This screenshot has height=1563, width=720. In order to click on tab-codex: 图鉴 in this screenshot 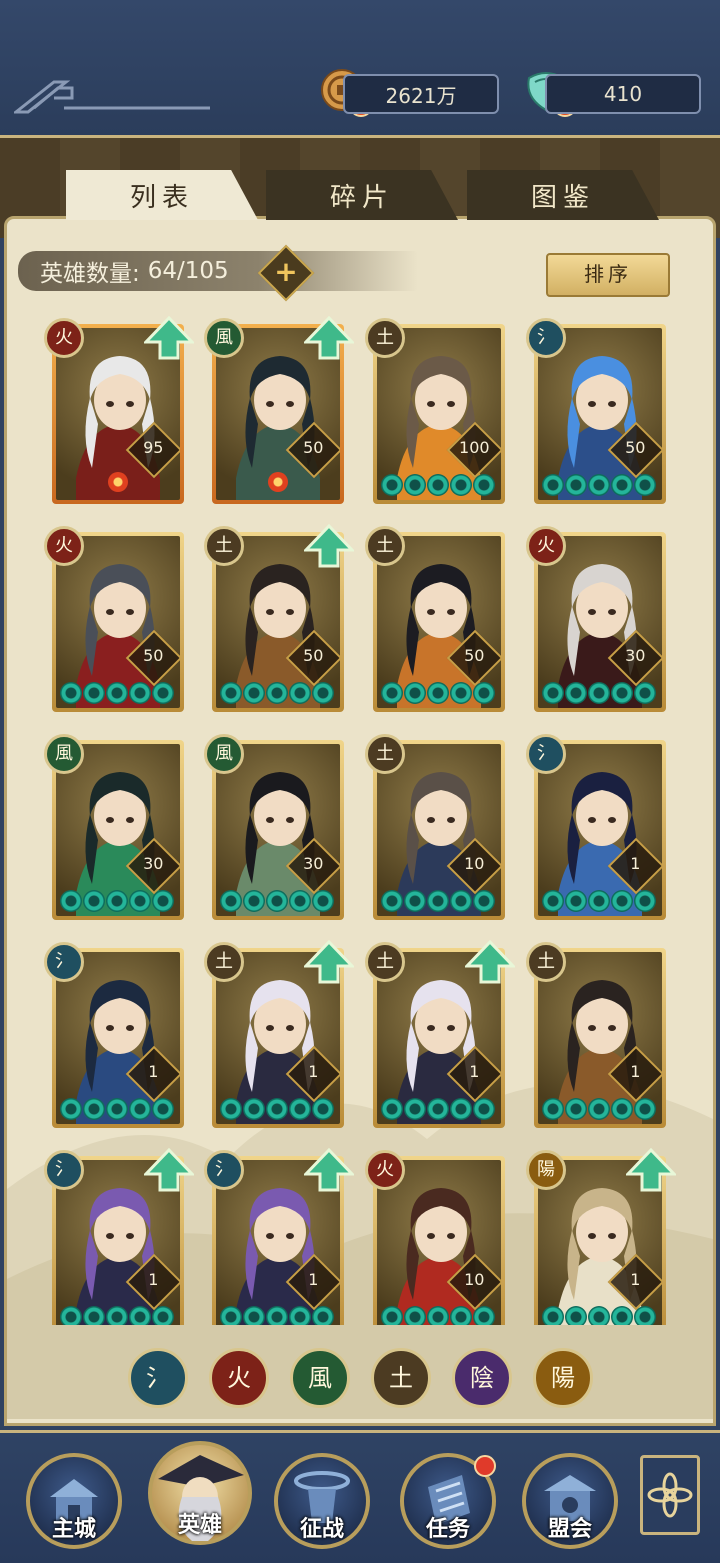, I will do `click(563, 195)`.